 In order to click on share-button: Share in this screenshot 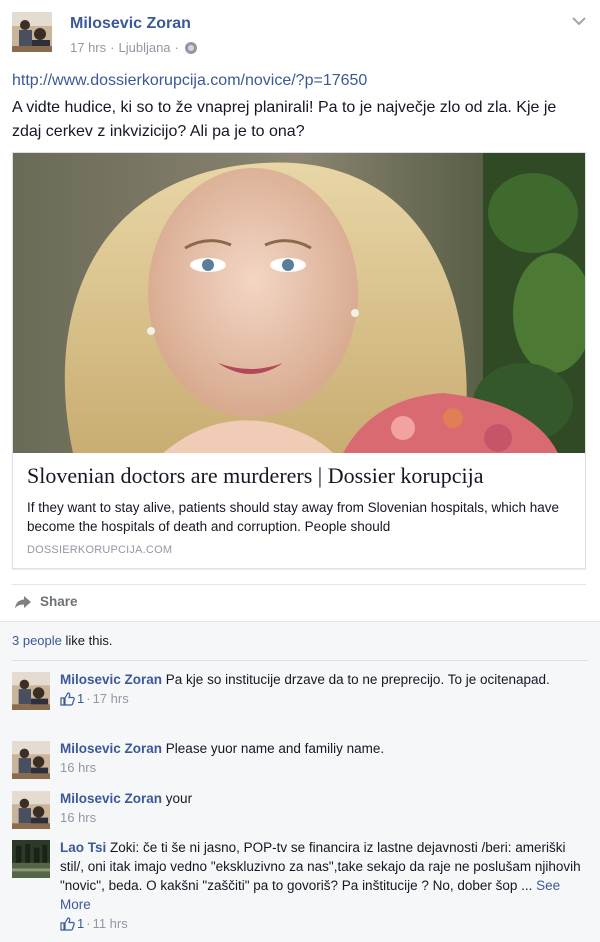, I will do `click(46, 601)`.